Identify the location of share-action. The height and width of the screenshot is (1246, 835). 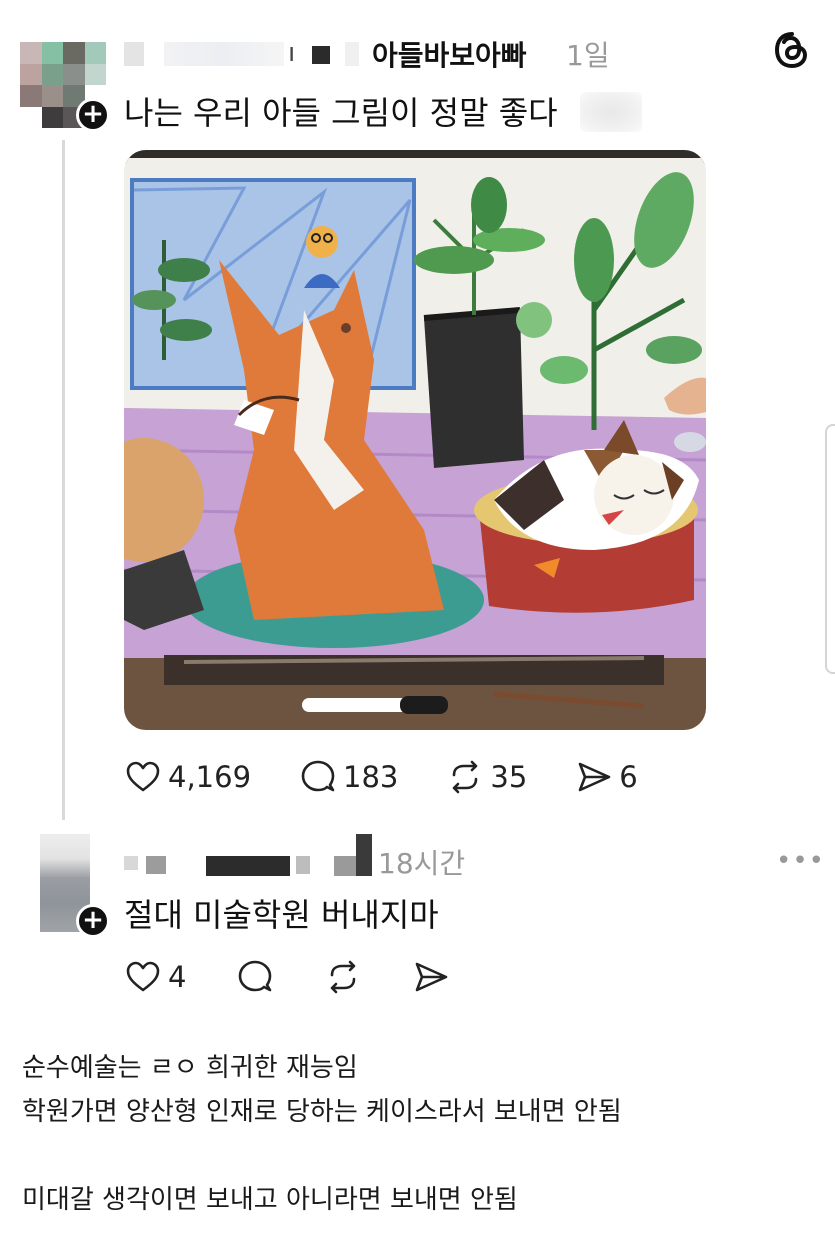
(431, 977).